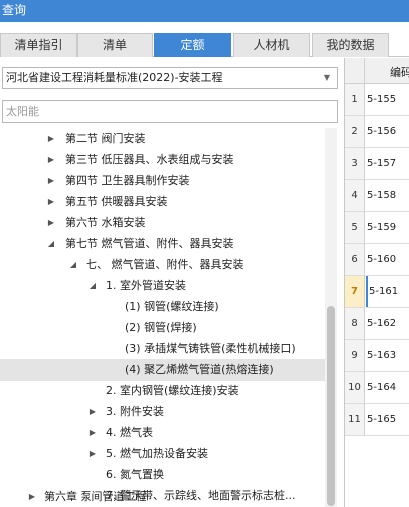 The image size is (409, 507). Describe the element at coordinates (381, 227) in the screenshot. I see `row-code: 5-159` at that location.